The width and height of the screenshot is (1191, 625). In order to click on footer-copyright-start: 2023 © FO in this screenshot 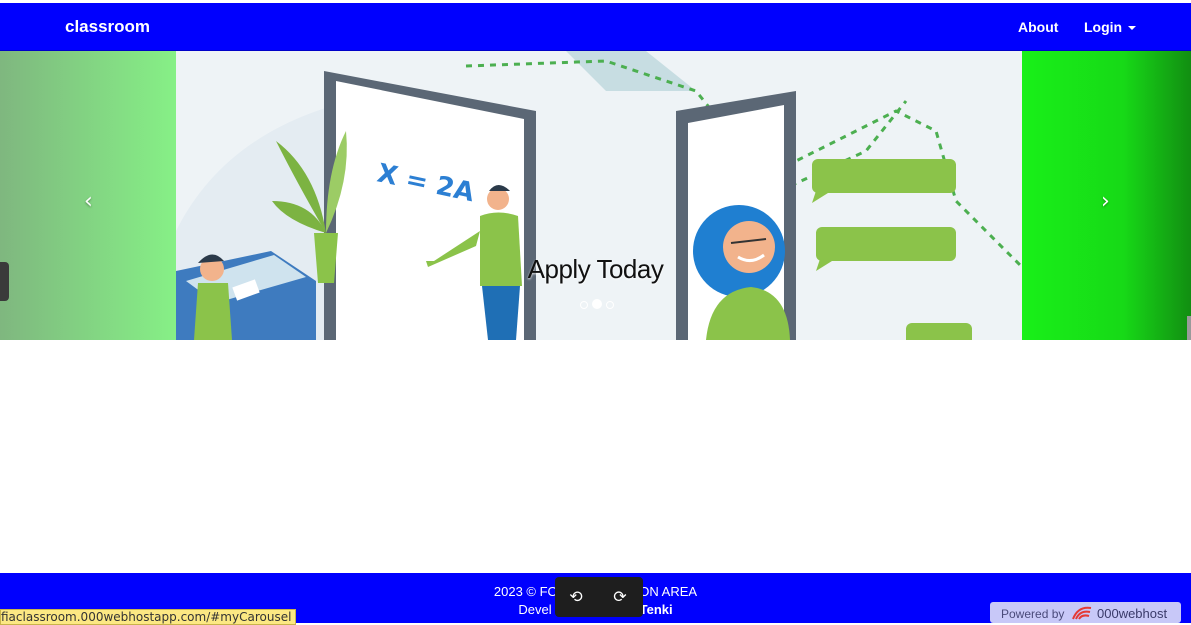, I will do `click(525, 591)`.